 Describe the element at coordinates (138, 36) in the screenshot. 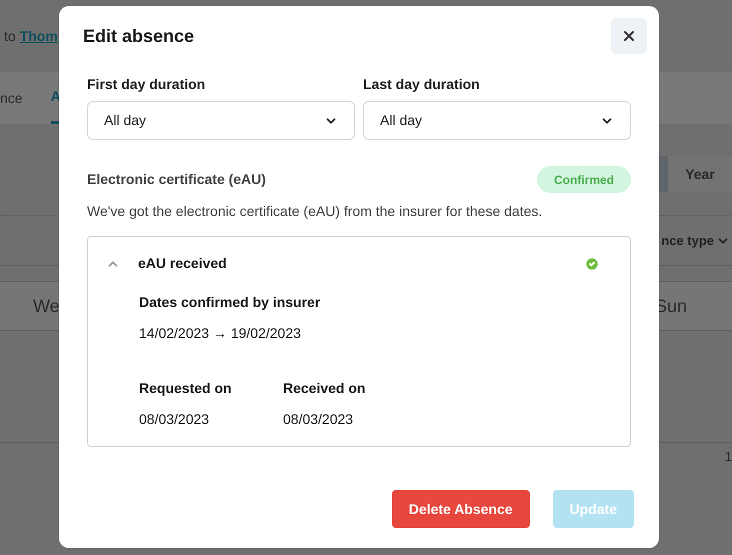

I see `dialog-title: Edit absence` at that location.